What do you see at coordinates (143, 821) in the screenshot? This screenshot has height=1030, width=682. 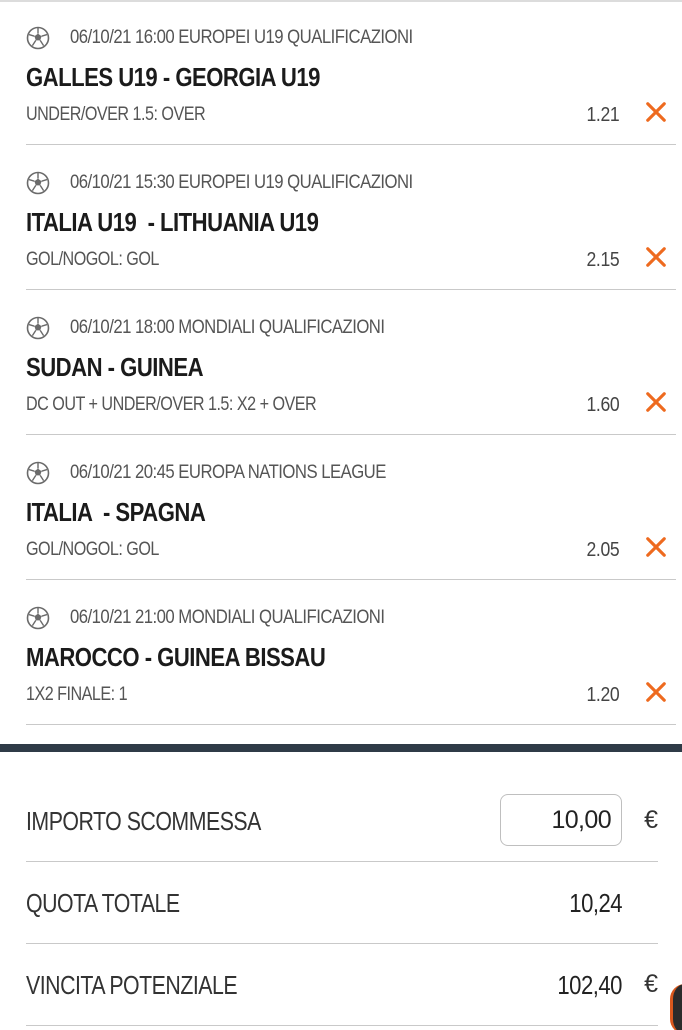 I see `stake-label: IMPORTO SCOMMESSA` at bounding box center [143, 821].